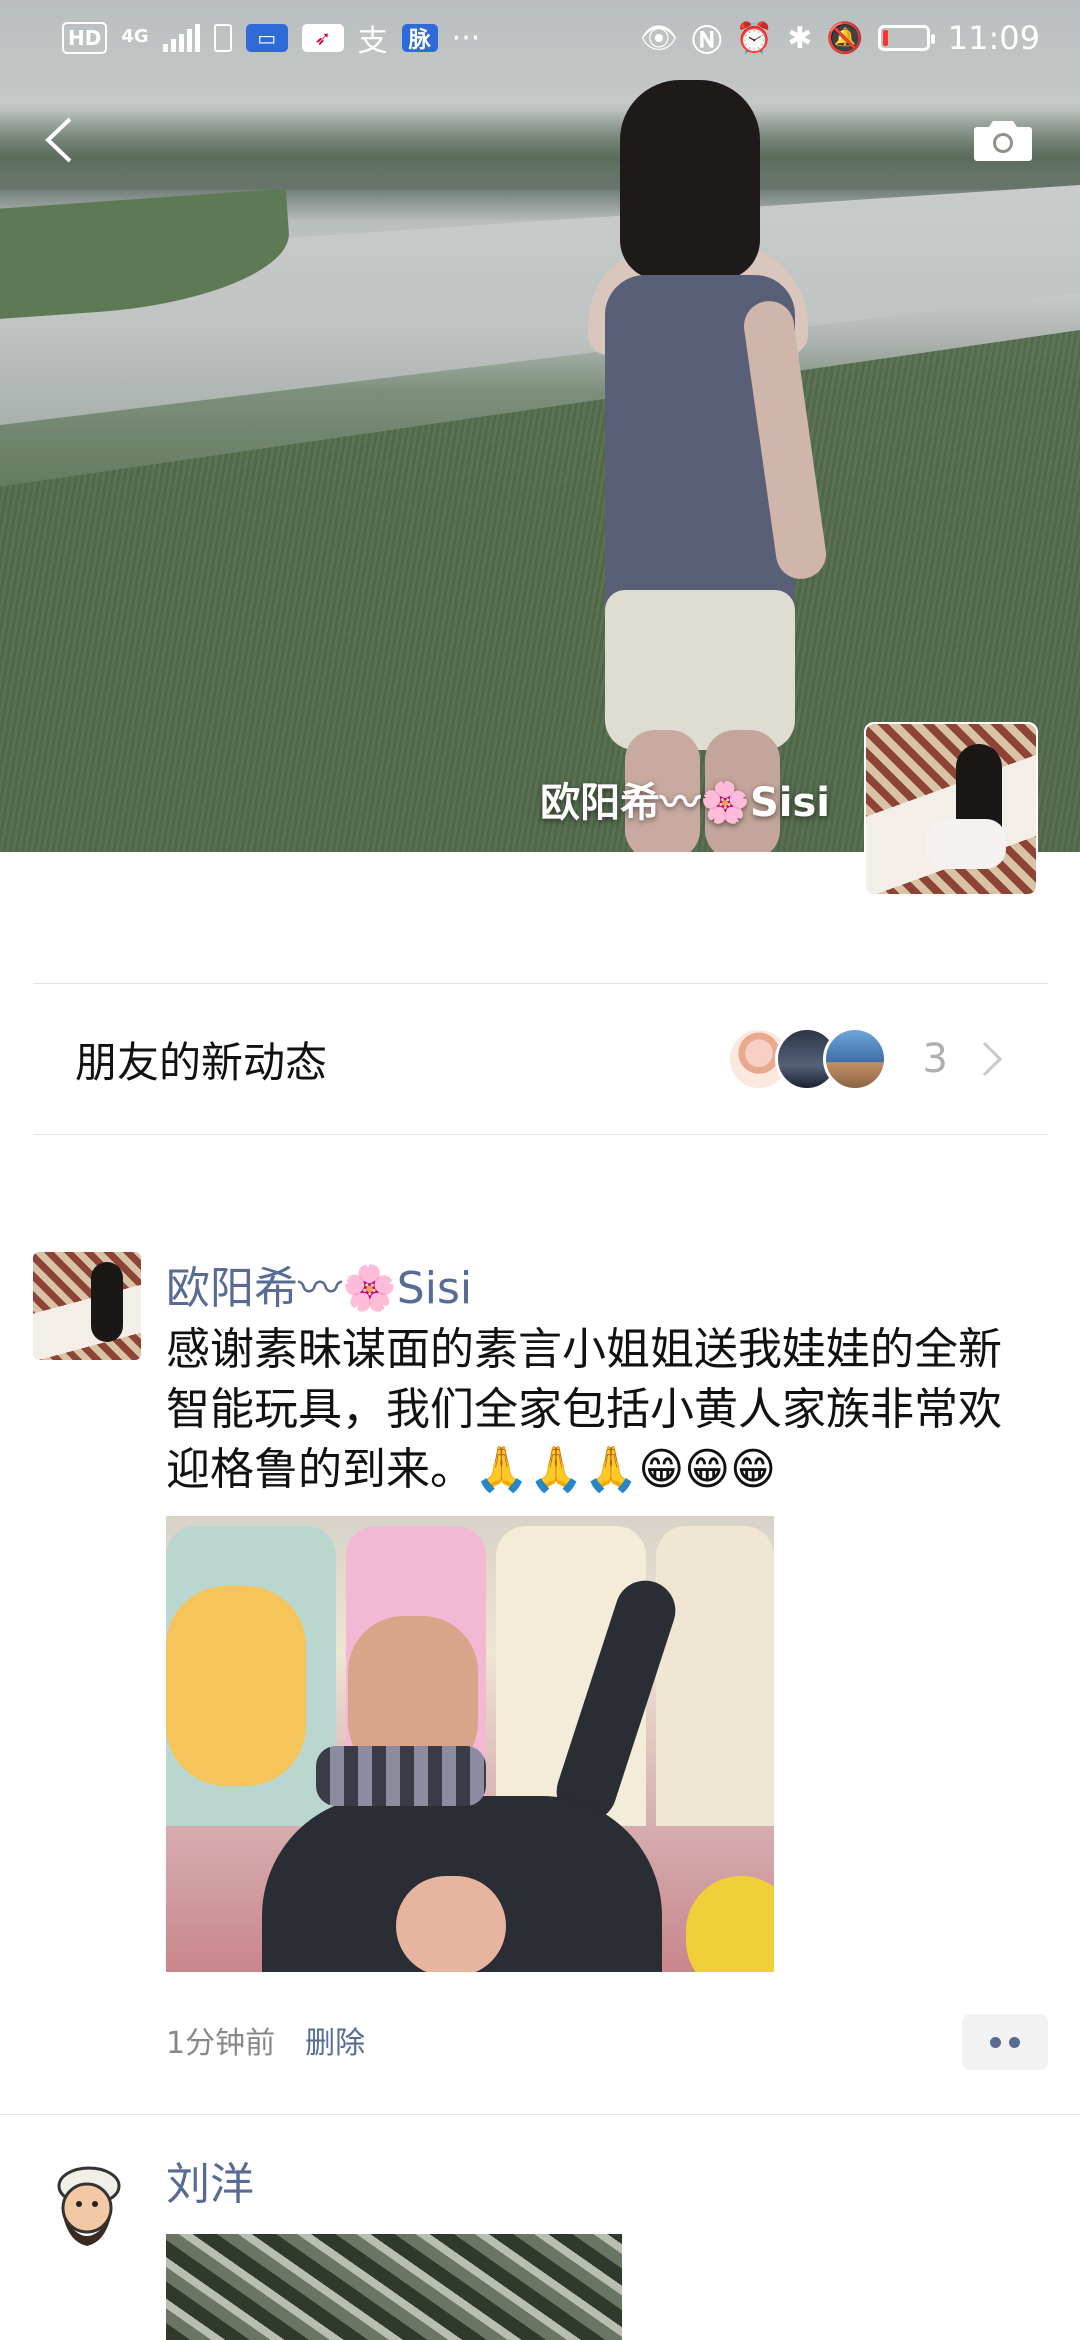 This screenshot has height=2340, width=1080. Describe the element at coordinates (419, 38) in the screenshot. I see `maimai-icon: 脉` at that location.